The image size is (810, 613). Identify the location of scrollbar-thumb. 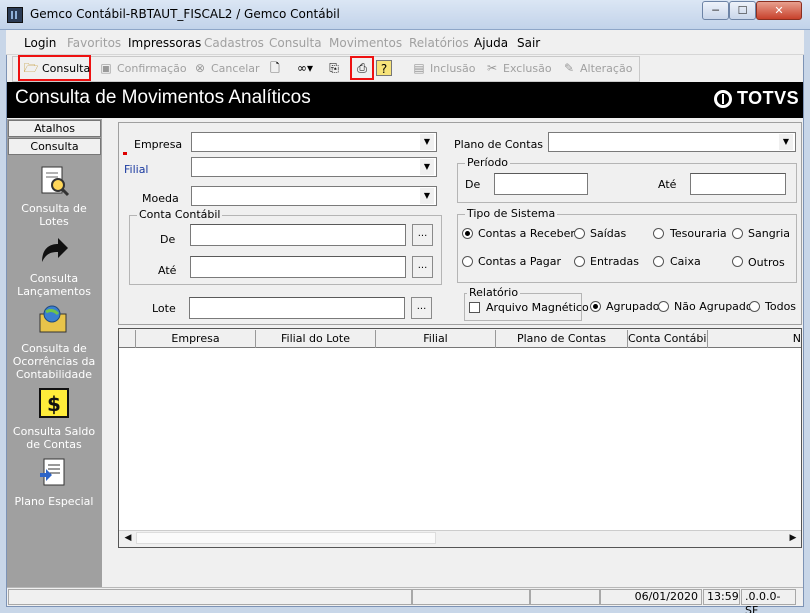
(286, 538).